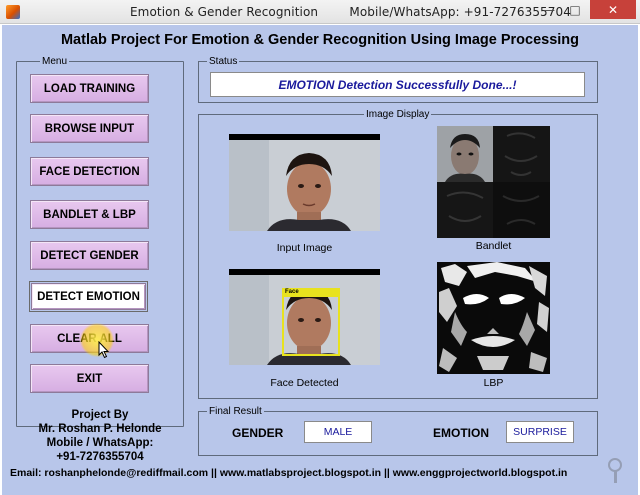  Describe the element at coordinates (223, 61) in the screenshot. I see `status-panel-title: Status` at that location.